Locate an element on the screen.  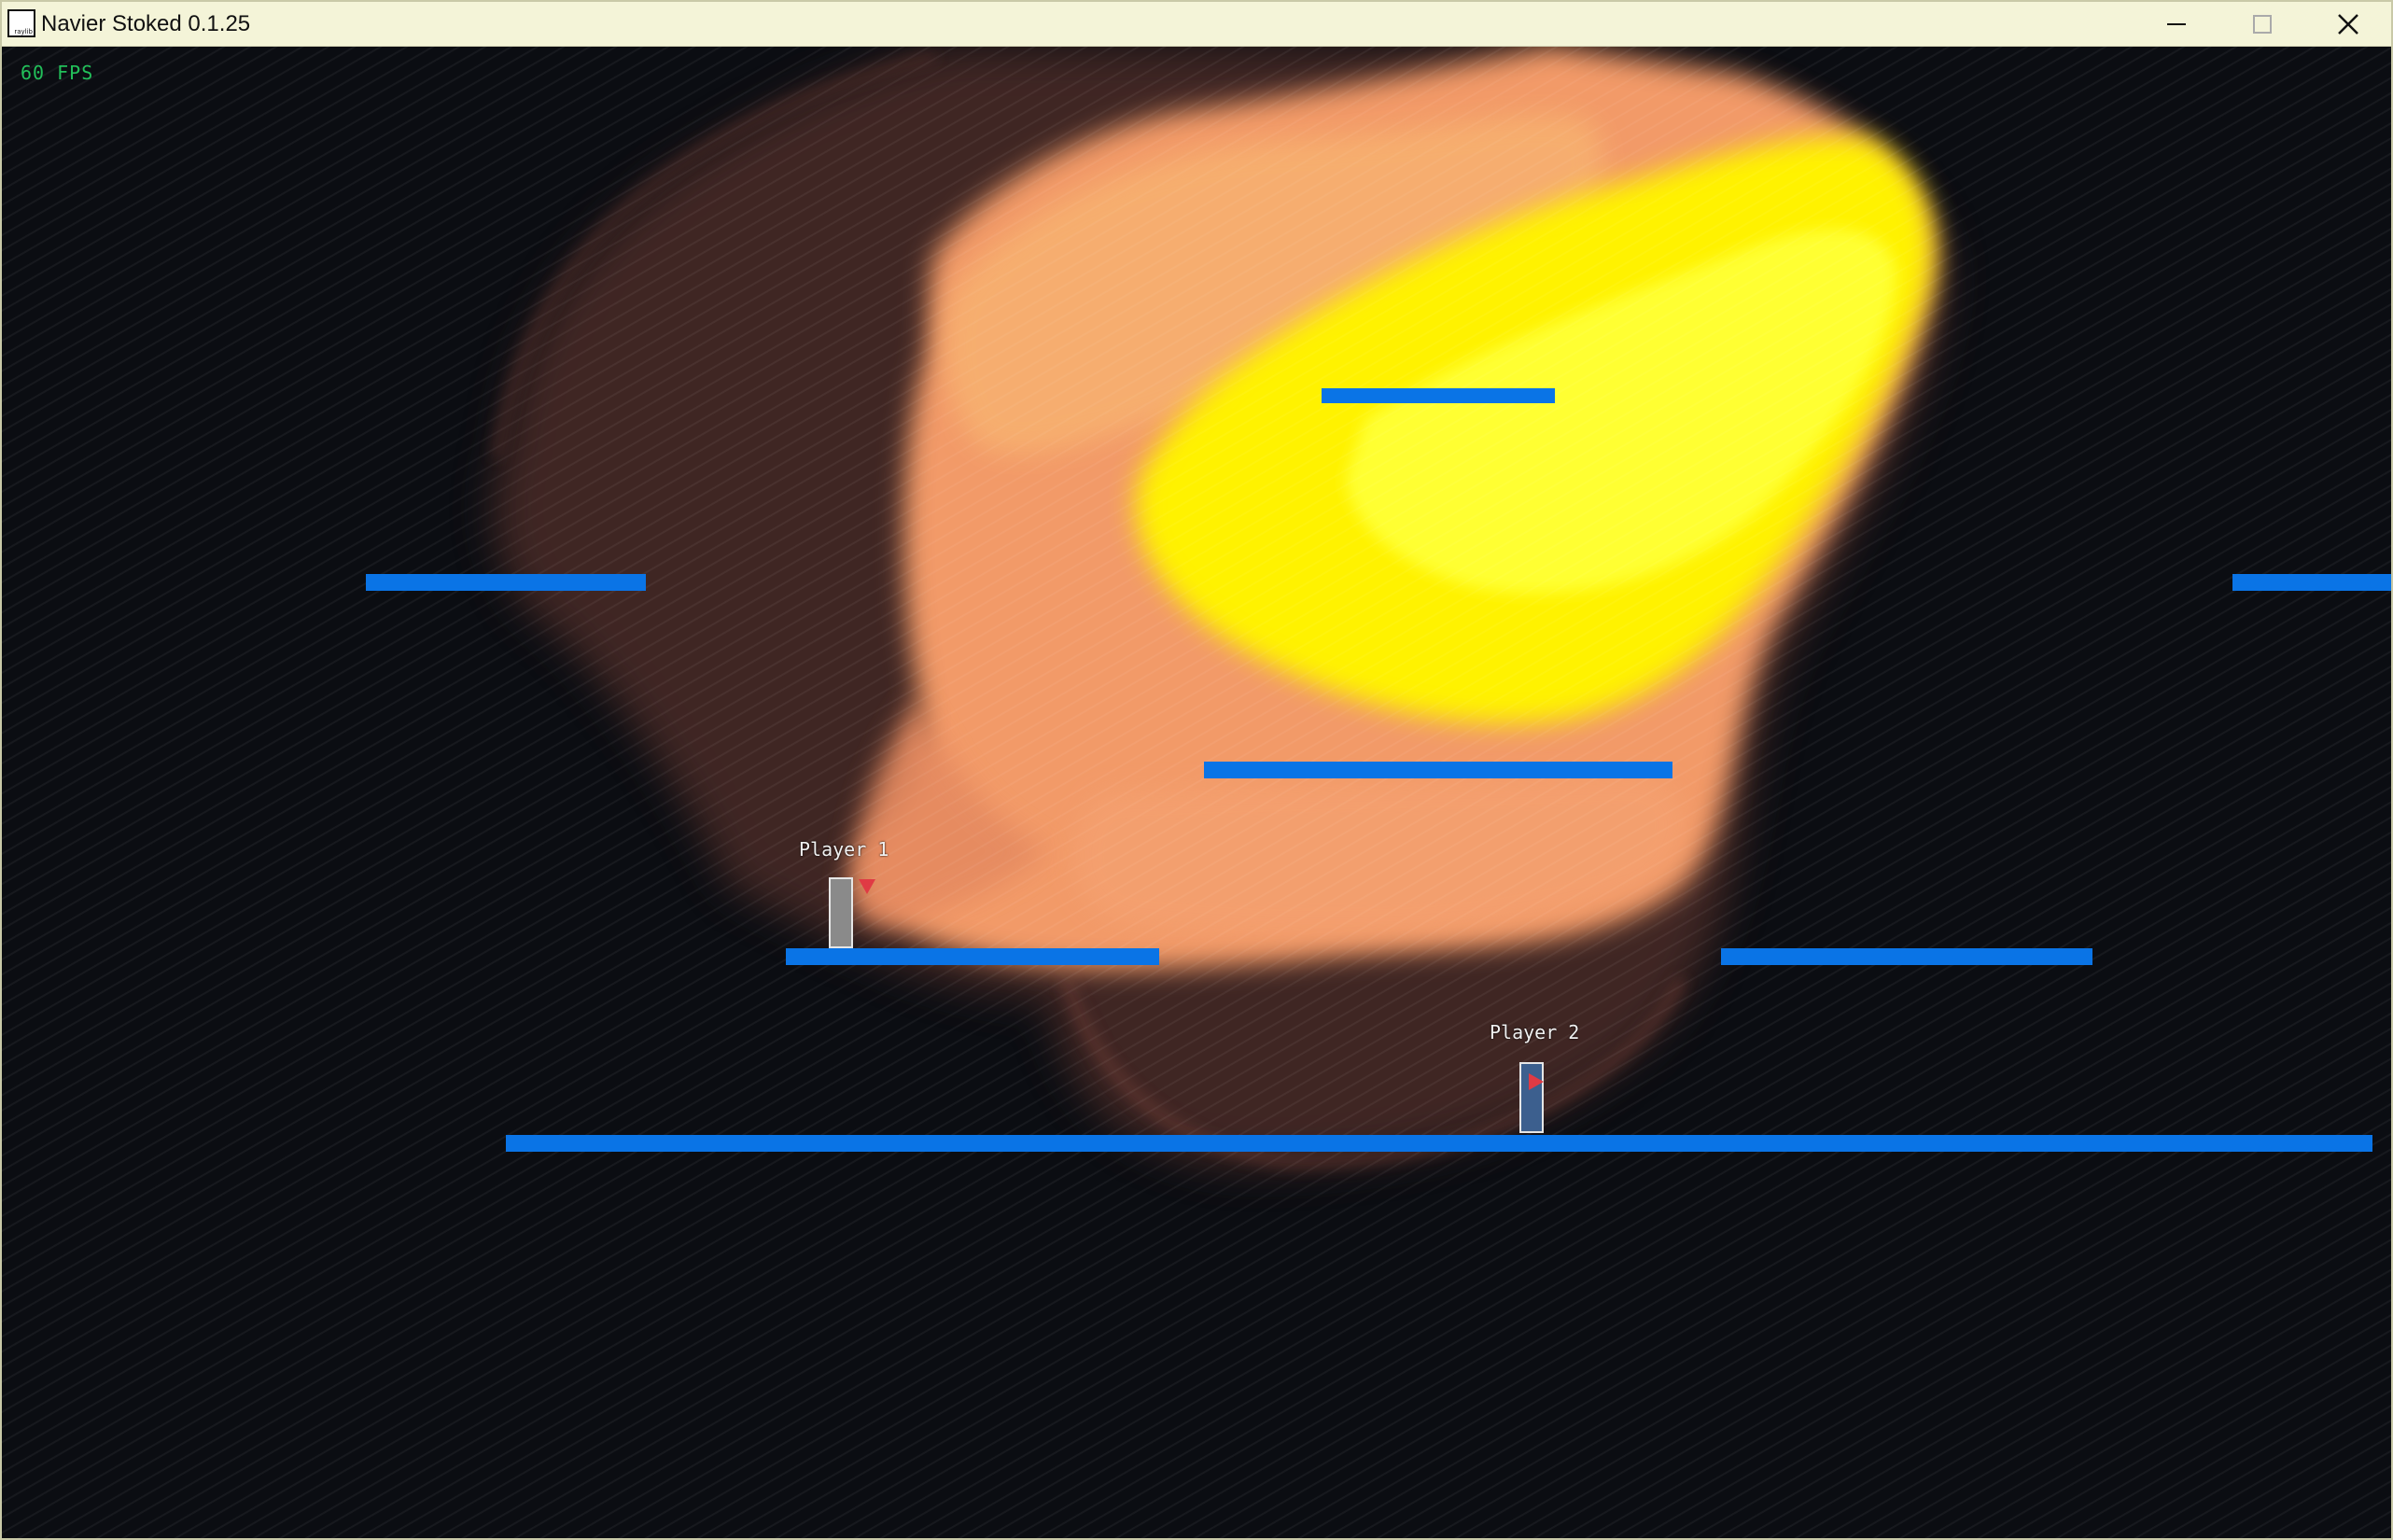
player-2-label: Player 2 is located at coordinates (1535, 1032).